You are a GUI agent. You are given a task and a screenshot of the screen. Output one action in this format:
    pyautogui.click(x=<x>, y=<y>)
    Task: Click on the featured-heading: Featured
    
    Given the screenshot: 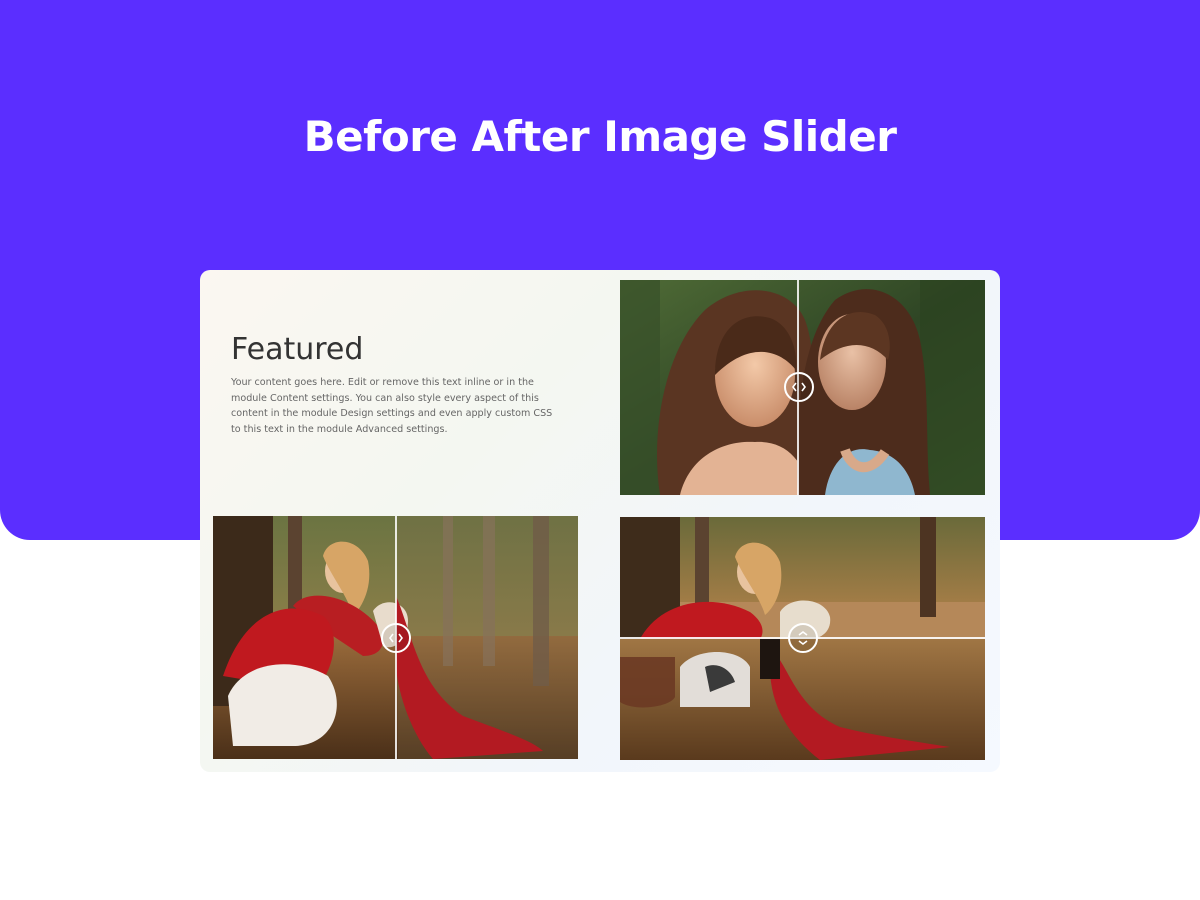 What is the action you would take?
    pyautogui.click(x=297, y=349)
    